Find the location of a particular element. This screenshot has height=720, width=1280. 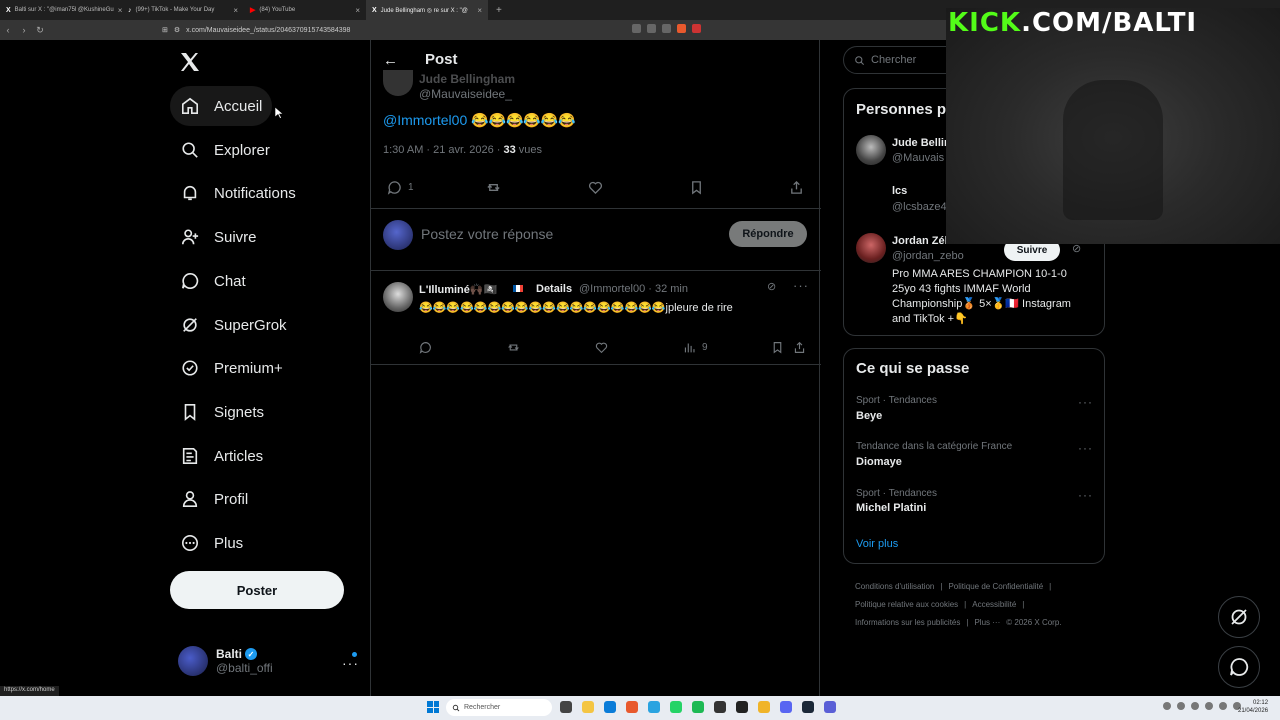

forward-icon: › is located at coordinates (24, 30).